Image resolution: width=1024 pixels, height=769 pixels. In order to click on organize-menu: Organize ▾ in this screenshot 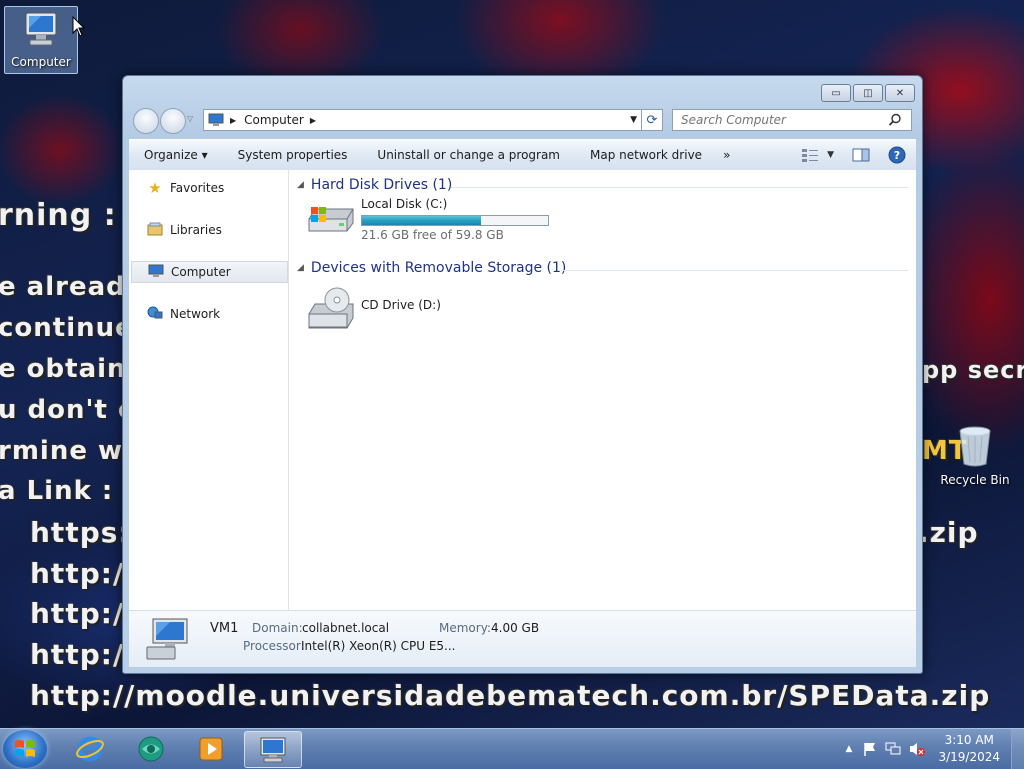, I will do `click(176, 155)`.